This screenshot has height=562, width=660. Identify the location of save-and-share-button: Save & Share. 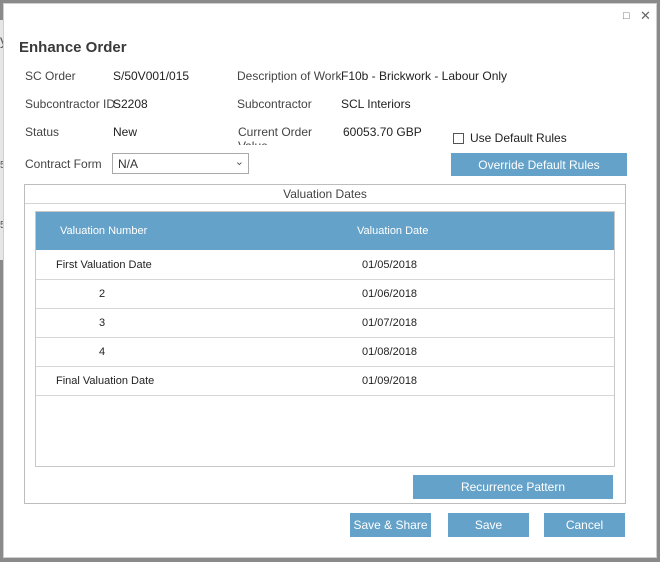
(390, 525).